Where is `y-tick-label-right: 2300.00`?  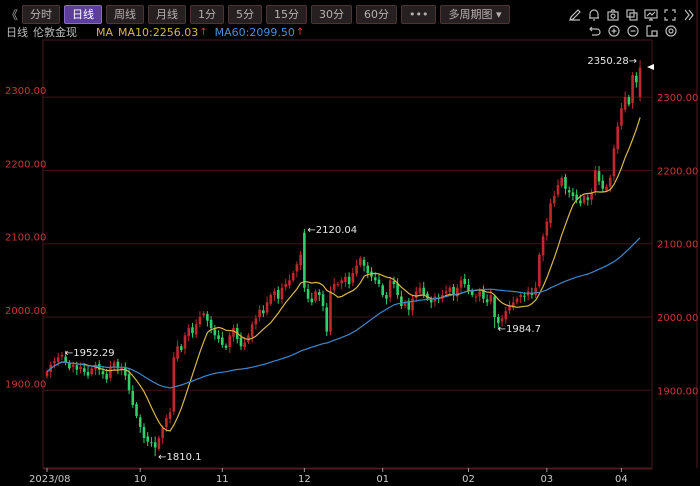 y-tick-label-right: 2300.00 is located at coordinates (677, 98).